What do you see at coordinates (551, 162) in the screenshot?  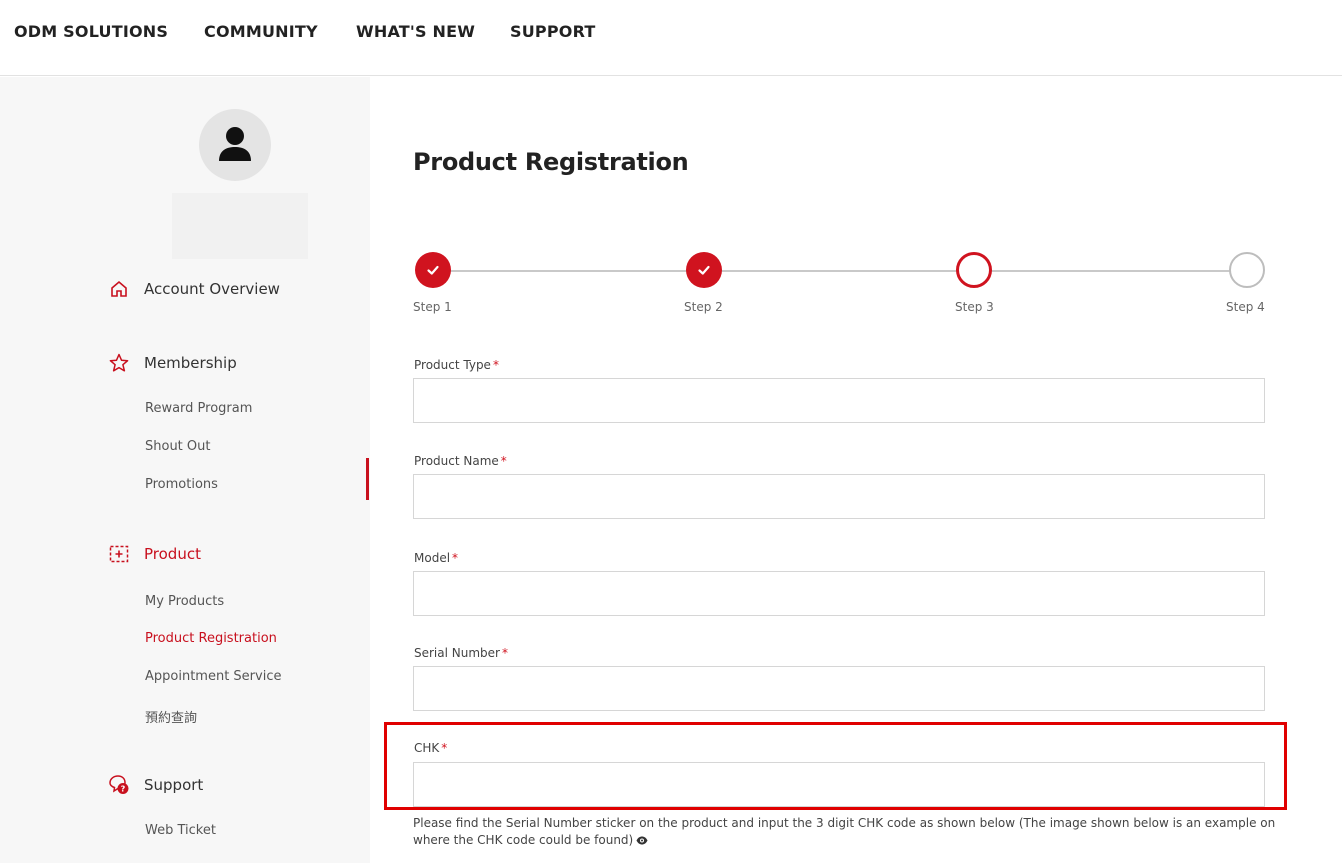 I see `page-title: Product Registration` at bounding box center [551, 162].